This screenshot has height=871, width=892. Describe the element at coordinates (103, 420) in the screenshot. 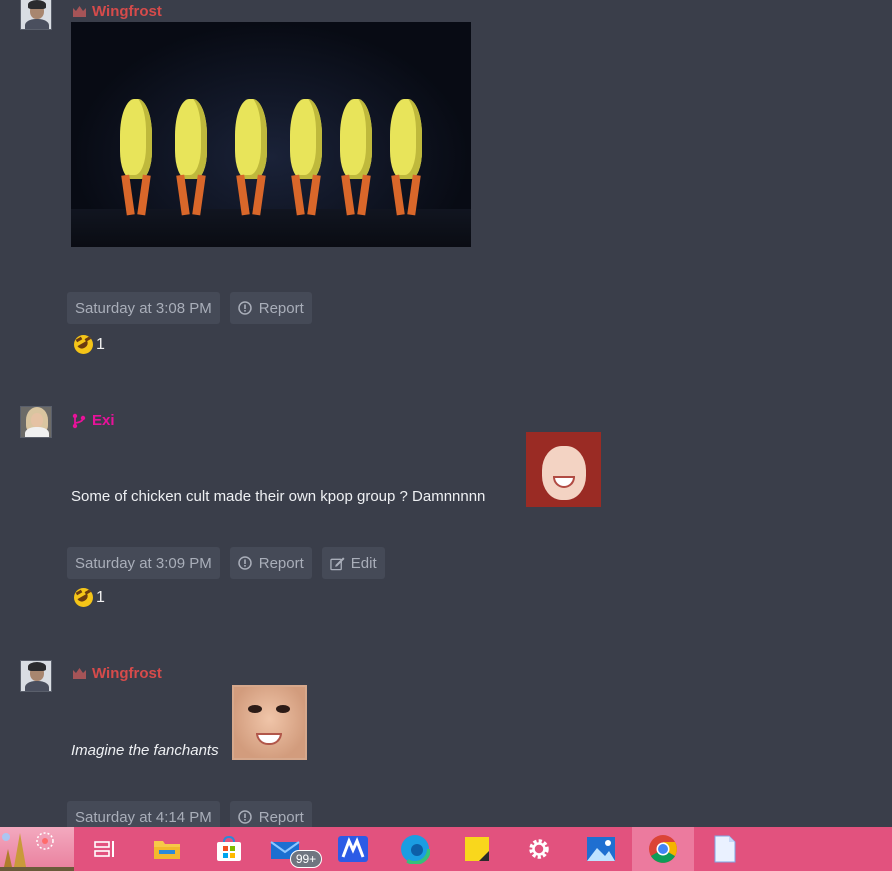

I see `username-label: Exi` at that location.